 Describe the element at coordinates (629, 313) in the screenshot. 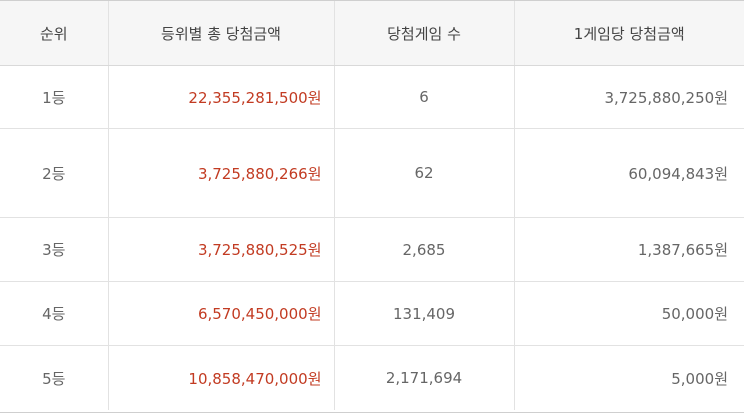

I see `amount-per-game-cell: 50,000원` at that location.